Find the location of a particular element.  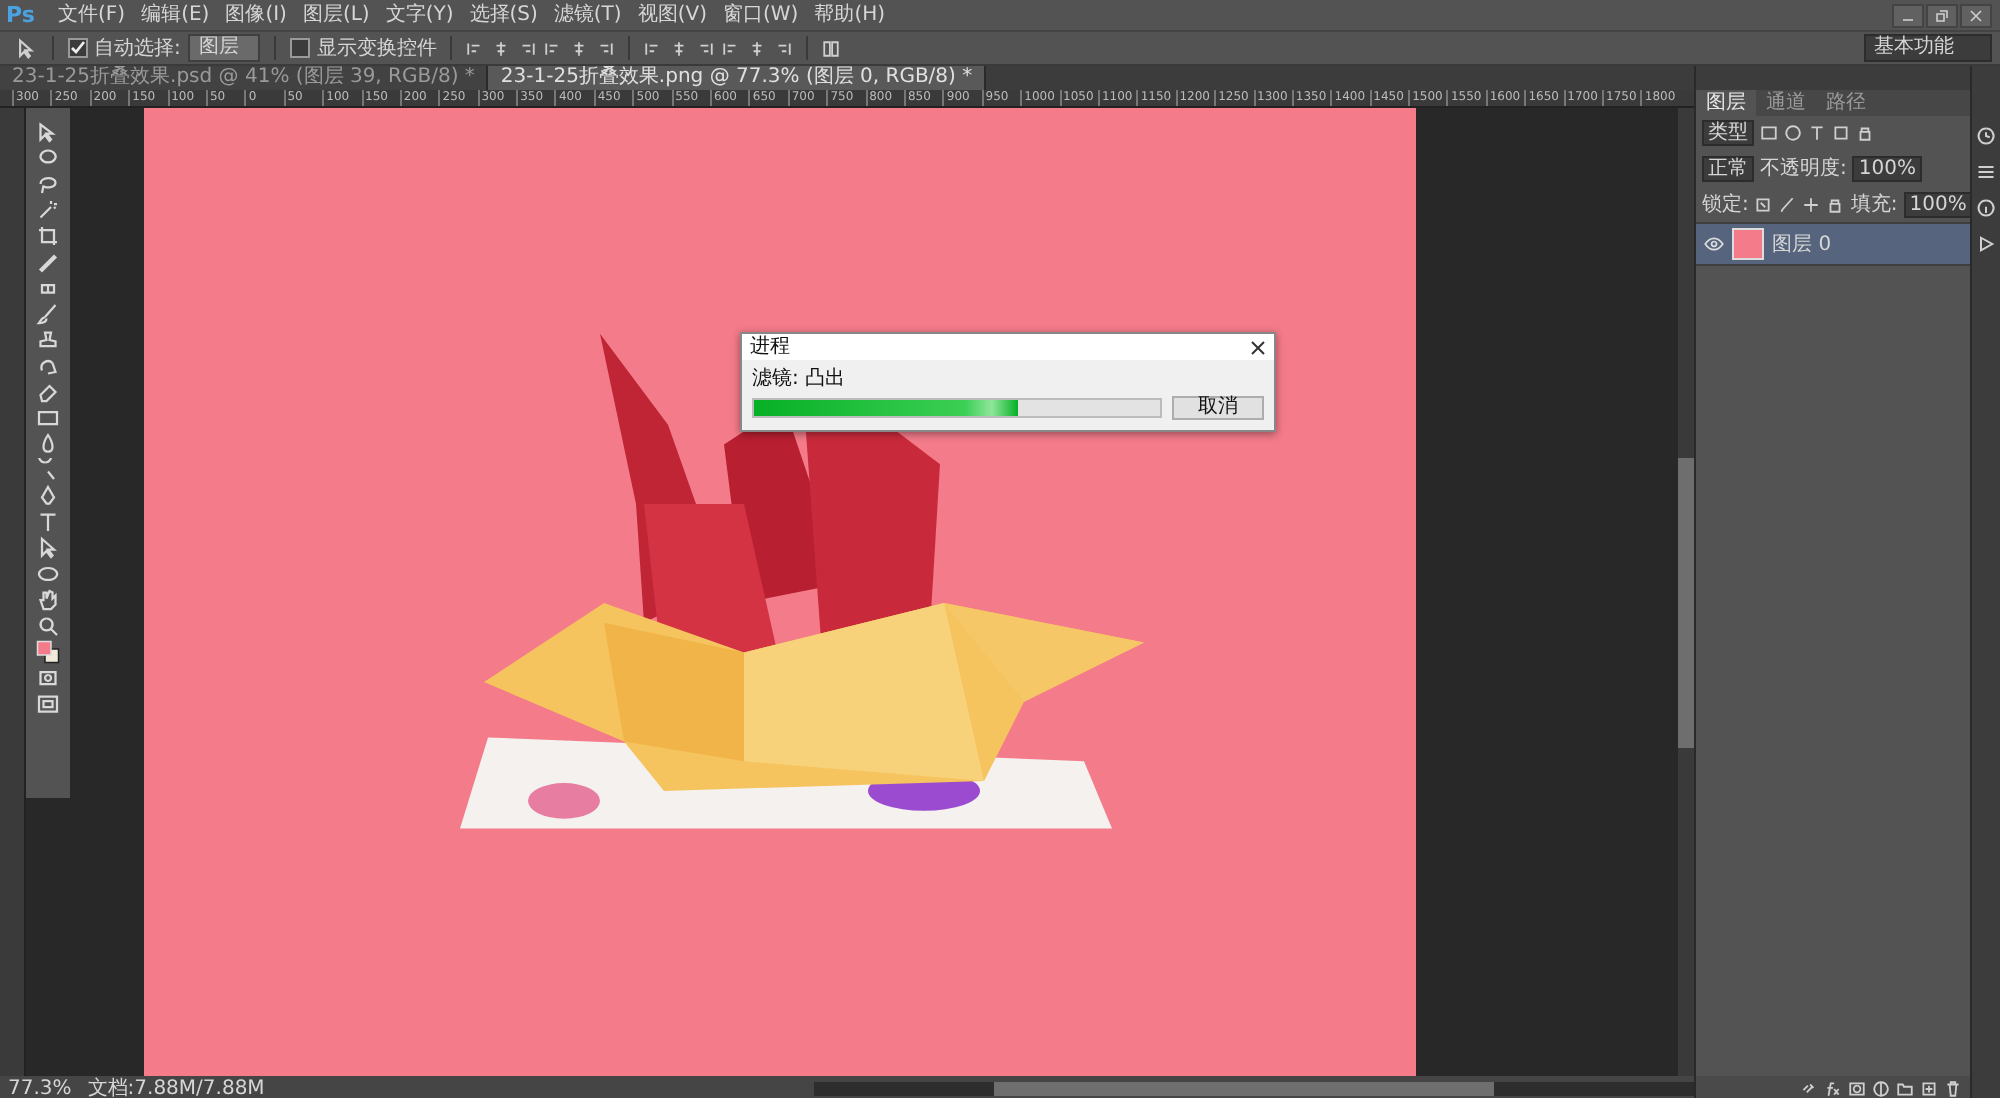

fill-field: 100% is located at coordinates (1938, 204).